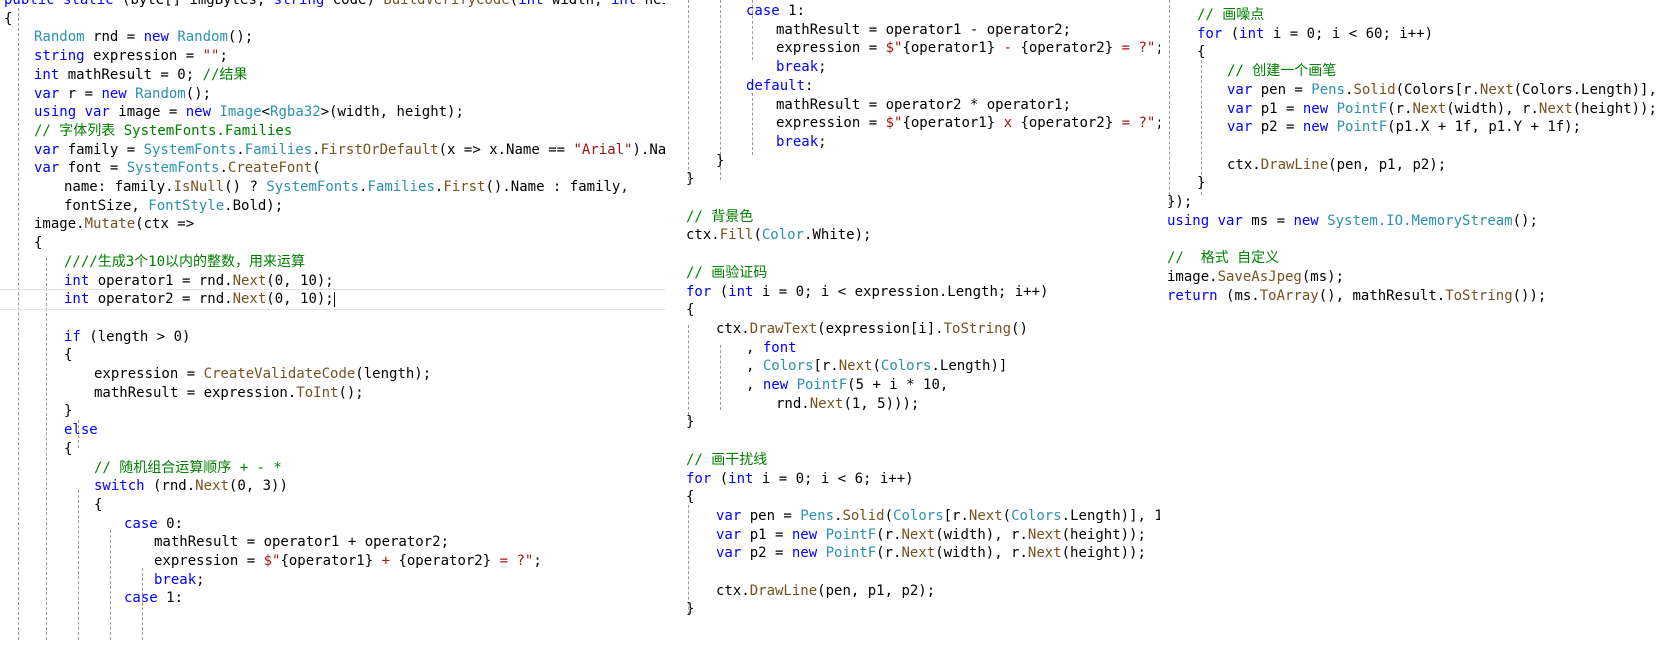 The height and width of the screenshot is (653, 1663). Describe the element at coordinates (173, 206) in the screenshot. I see `code-line: fontSize, FontStyle.Bold);` at that location.